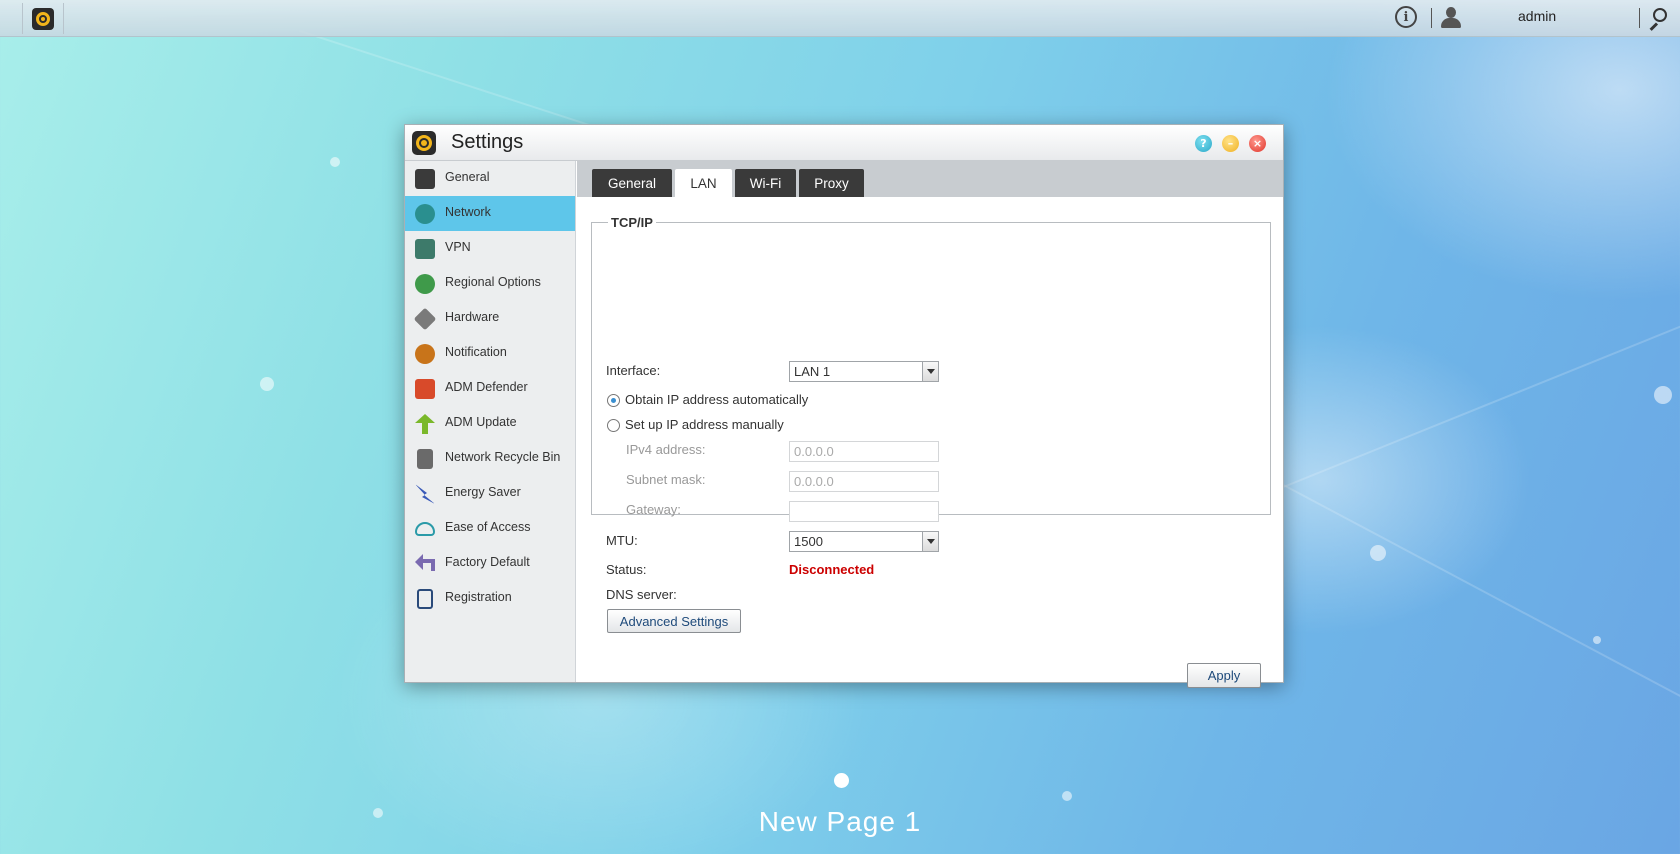  I want to click on sidebar-item-label: Notification, so click(476, 352).